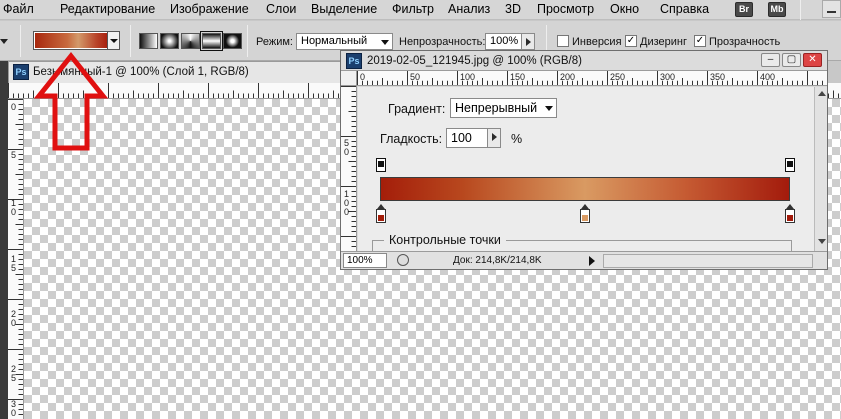  I want to click on menu-help: Справка, so click(684, 9).